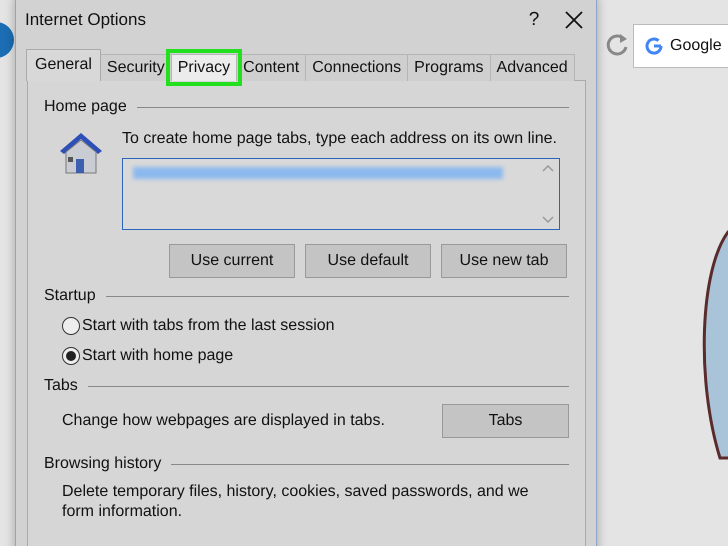  What do you see at coordinates (574, 20) in the screenshot?
I see `close-icon` at bounding box center [574, 20].